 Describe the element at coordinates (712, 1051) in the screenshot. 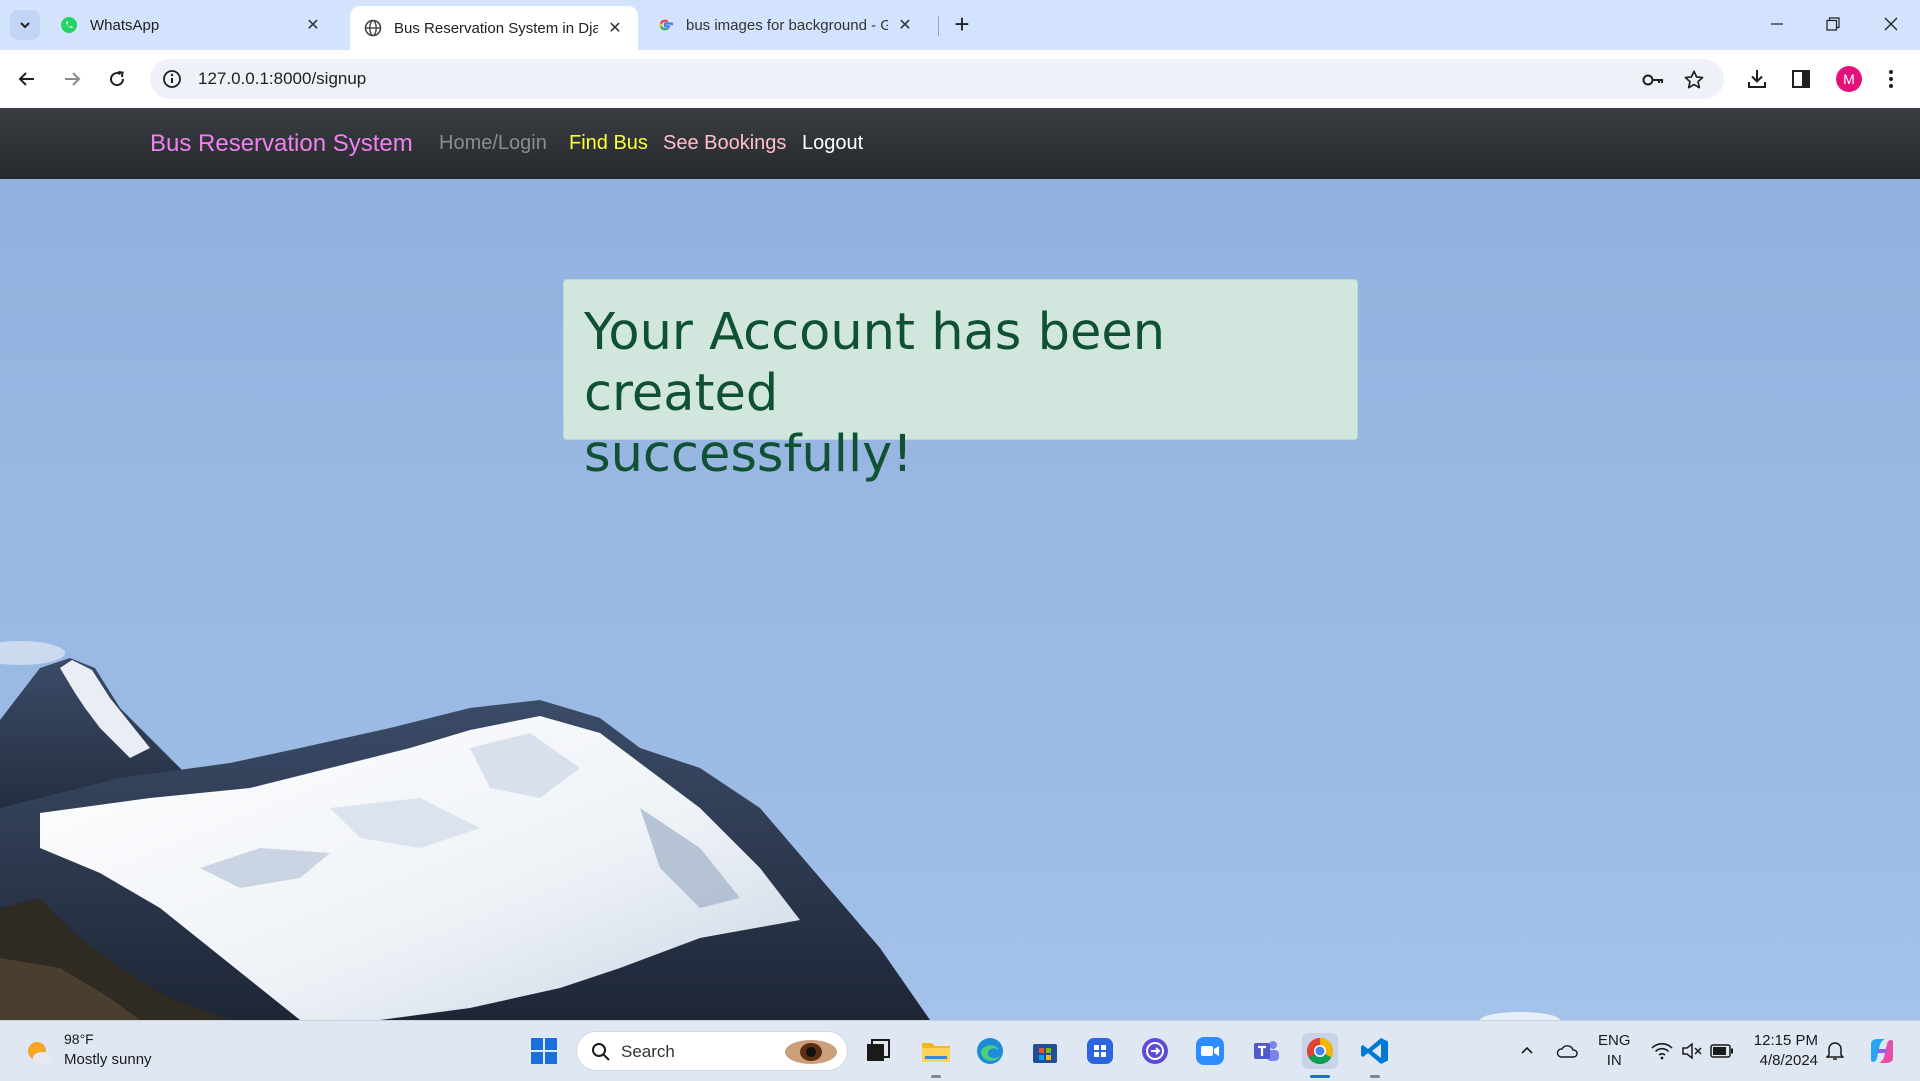

I see `taskbar-search-box: Search` at that location.